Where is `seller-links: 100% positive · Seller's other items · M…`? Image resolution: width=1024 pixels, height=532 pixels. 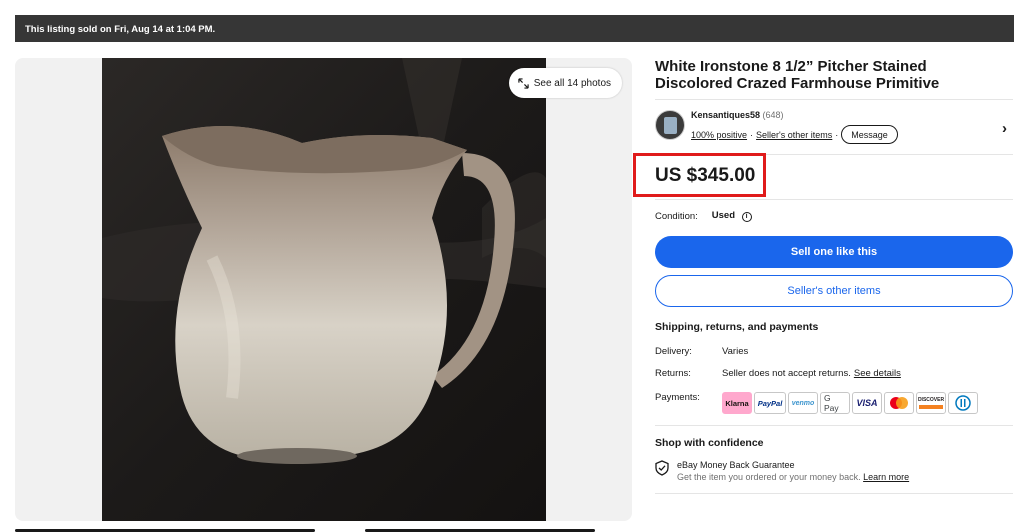 seller-links: 100% positive · Seller's other items · M… is located at coordinates (794, 134).